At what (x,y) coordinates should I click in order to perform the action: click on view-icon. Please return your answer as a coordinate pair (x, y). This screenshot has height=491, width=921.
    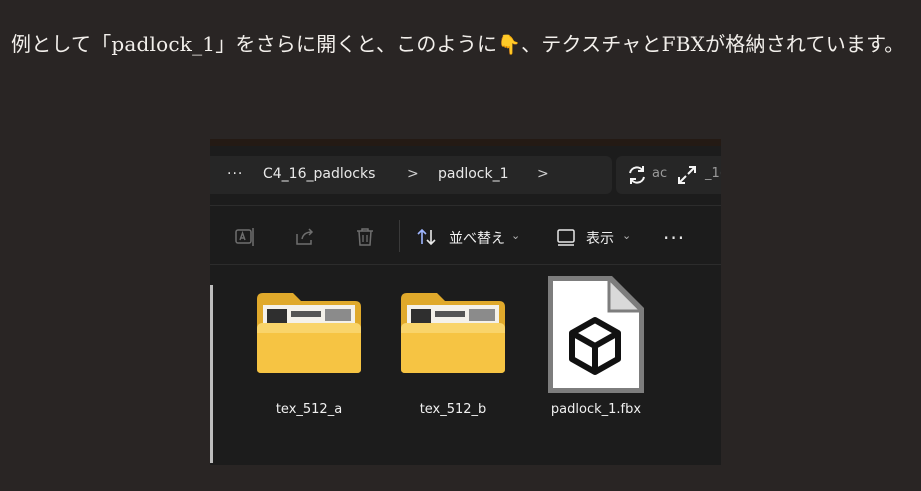
    Looking at the image, I should click on (566, 237).